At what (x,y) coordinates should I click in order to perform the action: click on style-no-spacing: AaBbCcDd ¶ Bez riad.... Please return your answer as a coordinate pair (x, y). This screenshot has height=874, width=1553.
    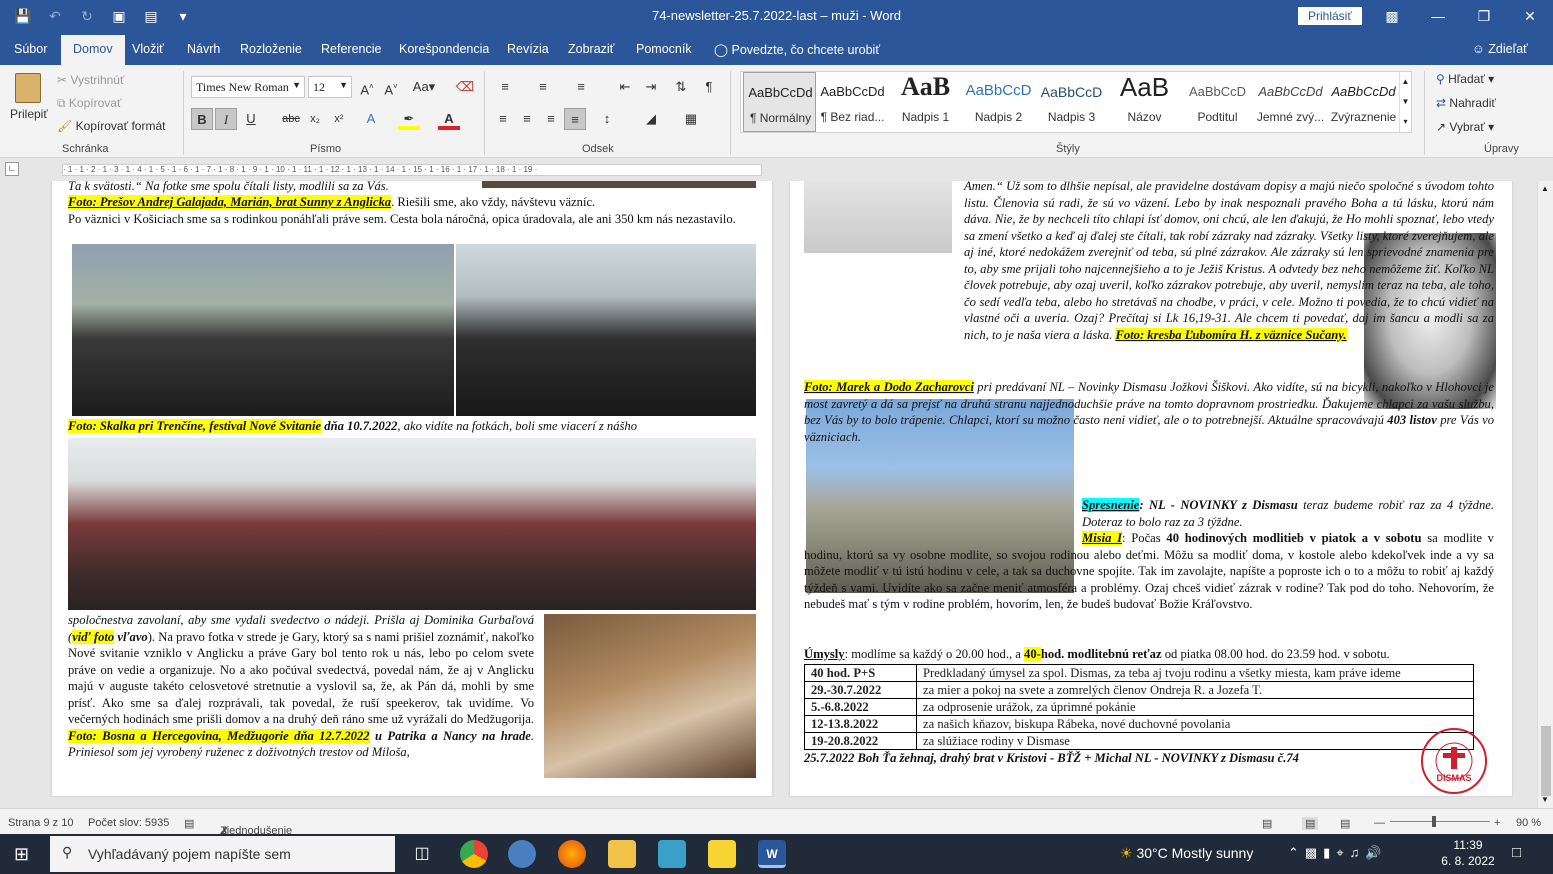
    Looking at the image, I should click on (852, 102).